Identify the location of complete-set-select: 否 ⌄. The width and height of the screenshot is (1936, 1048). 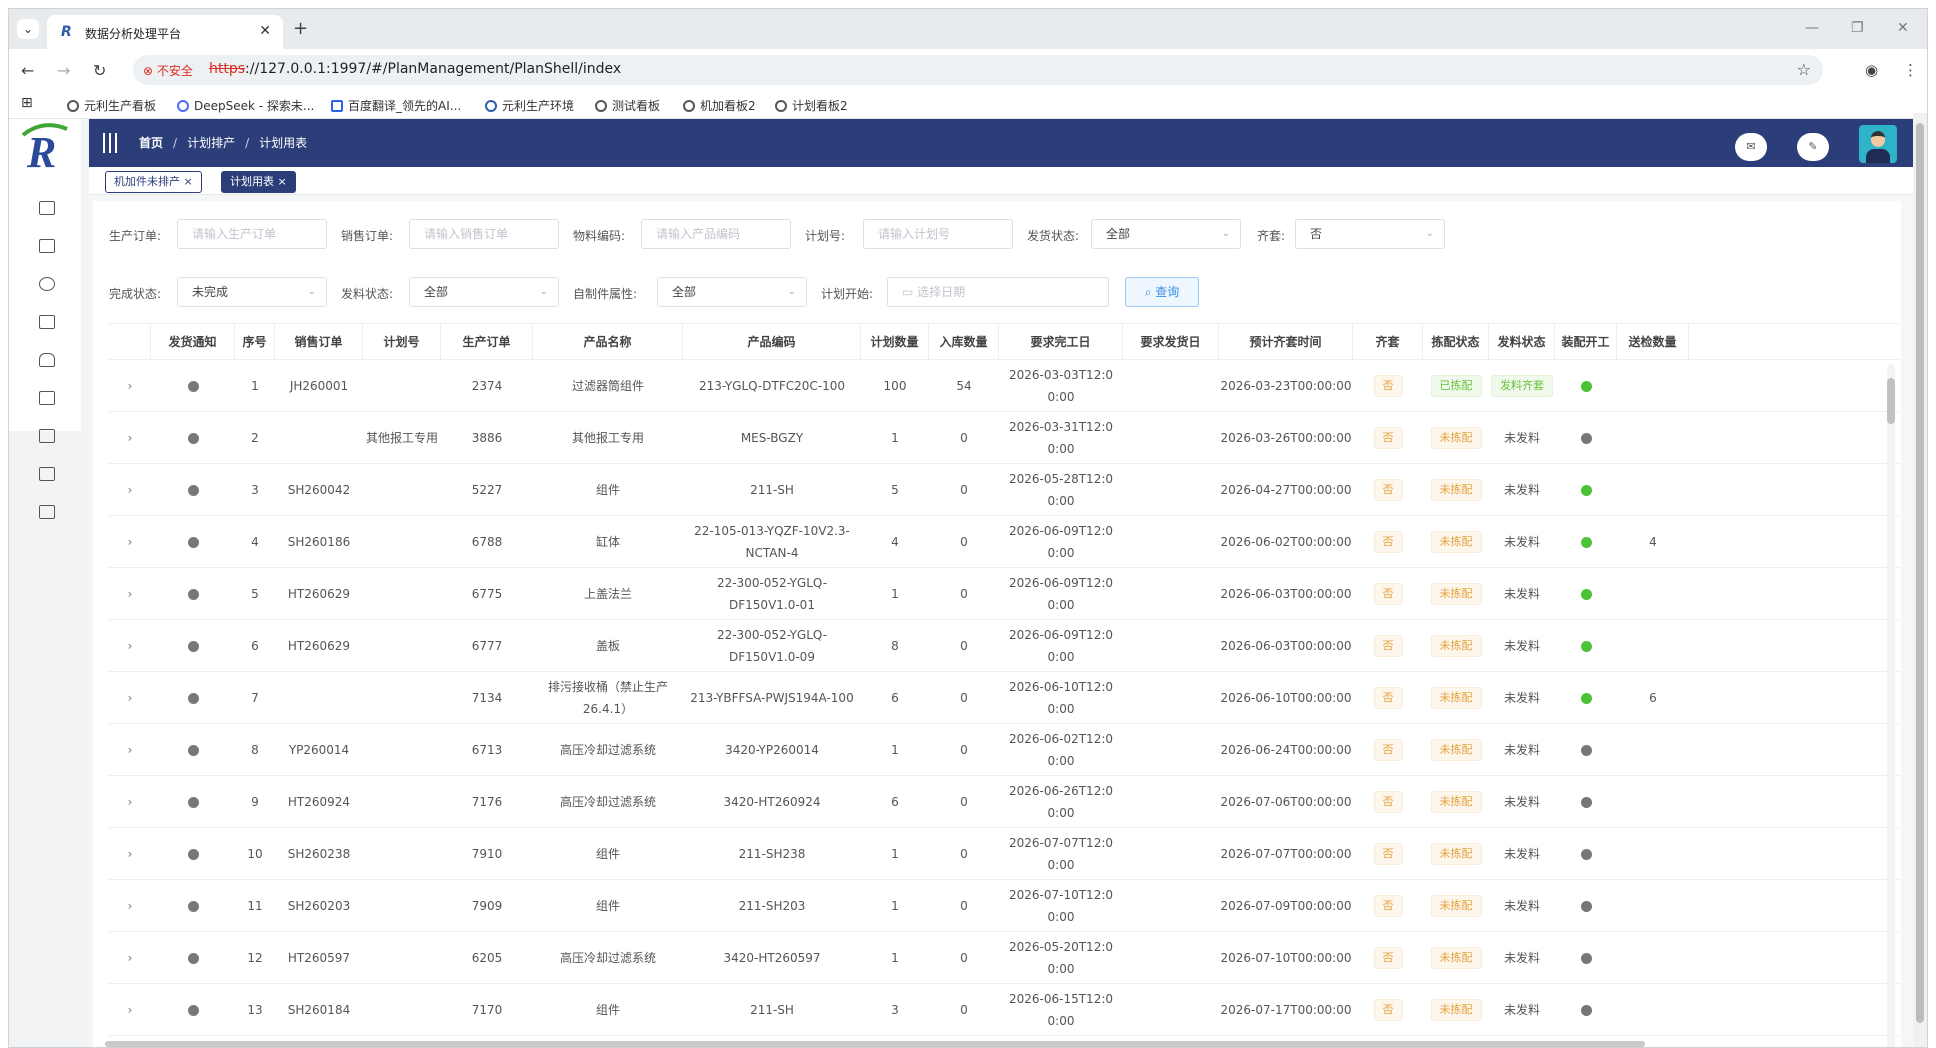
(1370, 234).